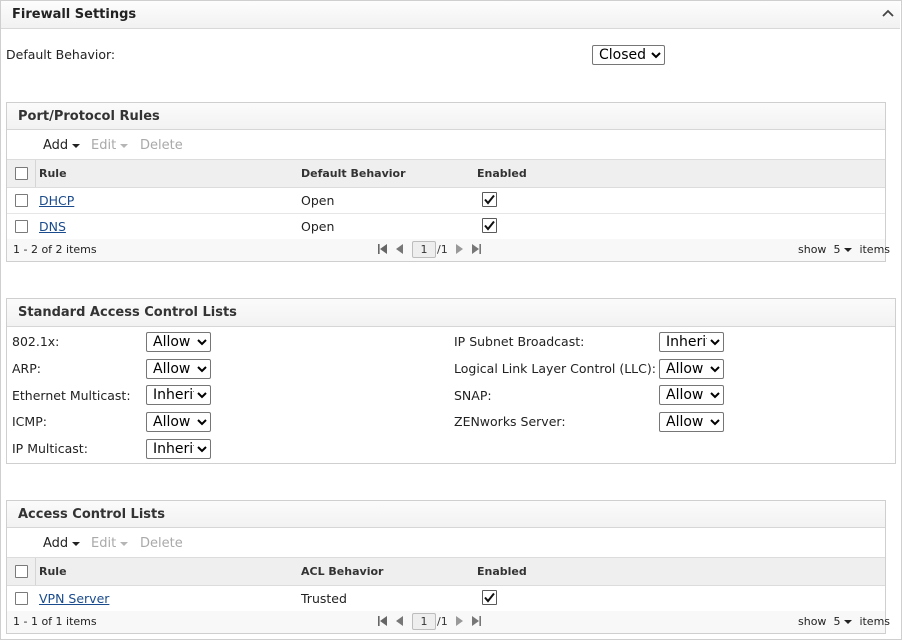 This screenshot has height=640, width=902. What do you see at coordinates (55, 621) in the screenshot?
I see `pager-info: 1 - 1 of 1 items` at bounding box center [55, 621].